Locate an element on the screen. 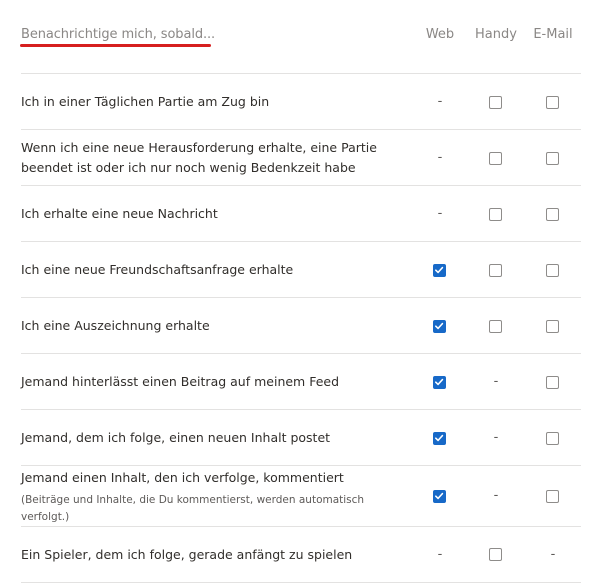 This screenshot has width=606, height=584. active-tab-underline is located at coordinates (115, 45).